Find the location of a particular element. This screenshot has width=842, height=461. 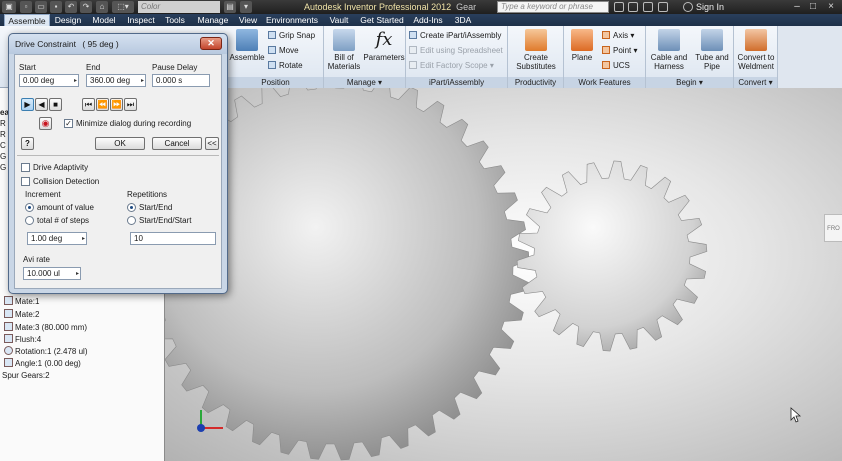

rotate-button: Rotate is located at coordinates (285, 65).